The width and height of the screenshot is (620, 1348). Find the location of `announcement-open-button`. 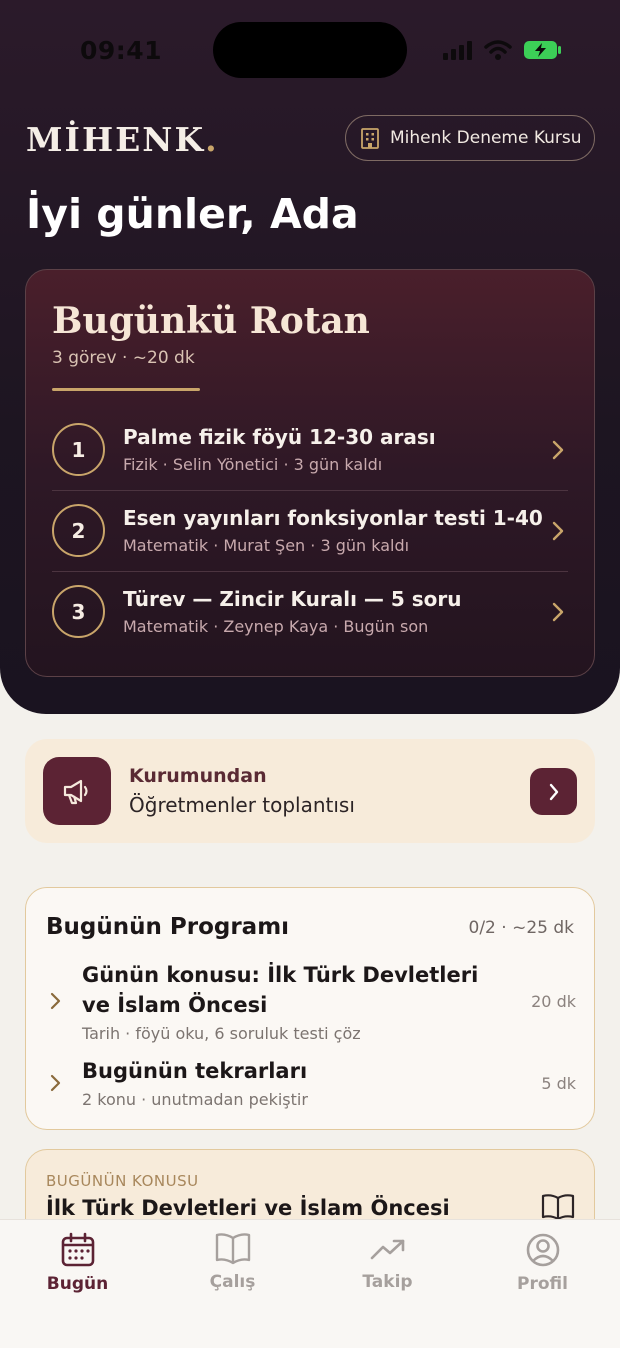

announcement-open-button is located at coordinates (553, 791).